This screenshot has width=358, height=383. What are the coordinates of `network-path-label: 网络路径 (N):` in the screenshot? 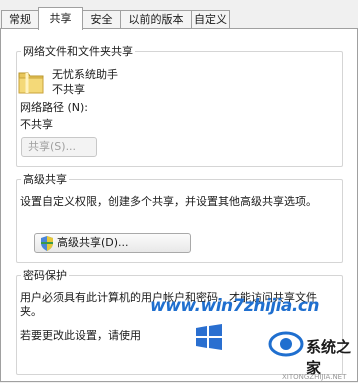 It's located at (54, 107).